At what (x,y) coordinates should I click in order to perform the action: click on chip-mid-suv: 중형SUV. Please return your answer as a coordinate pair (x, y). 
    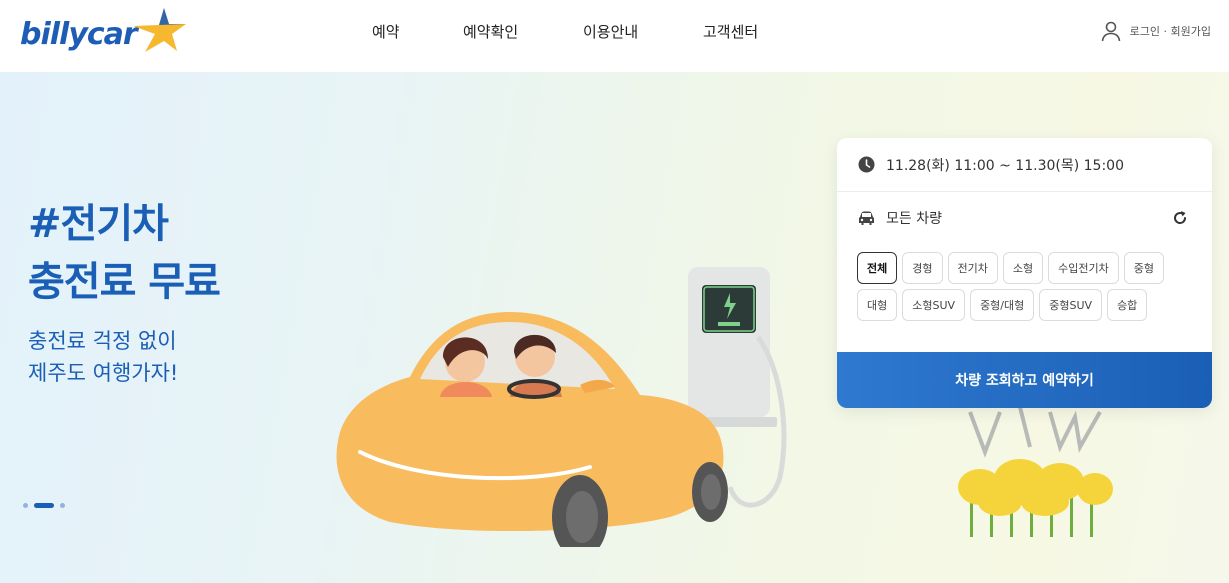
    Looking at the image, I should click on (1071, 305).